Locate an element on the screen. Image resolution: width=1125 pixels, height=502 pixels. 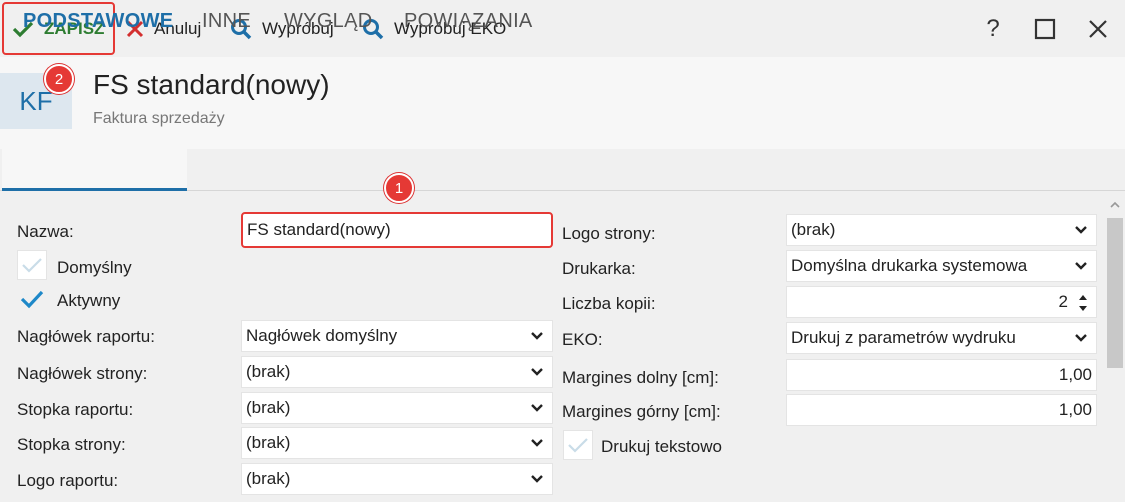
maximize-icon is located at coordinates (1045, 29).